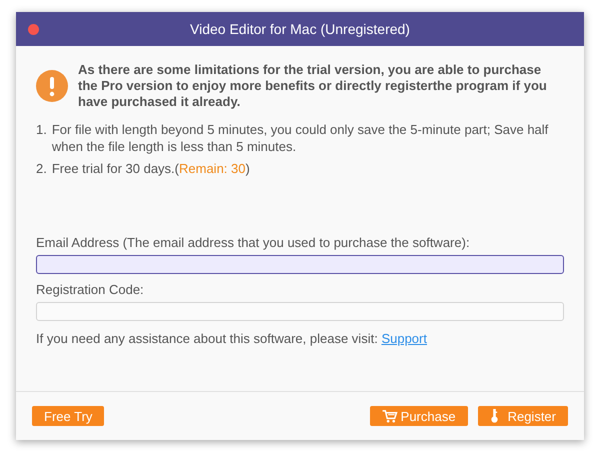 The width and height of the screenshot is (600, 460). Describe the element at coordinates (300, 264) in the screenshot. I see `email-field` at that location.